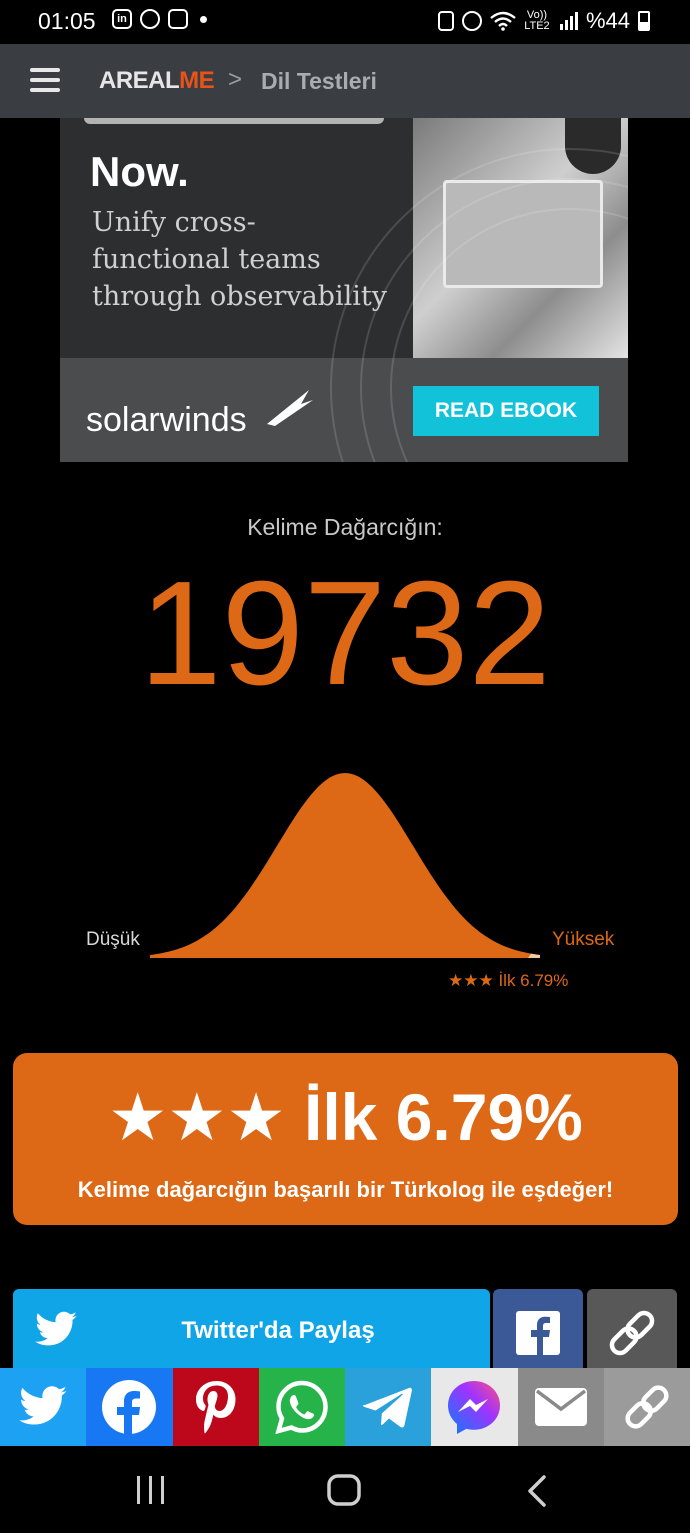  I want to click on pinterest-icon, so click(215, 1407).